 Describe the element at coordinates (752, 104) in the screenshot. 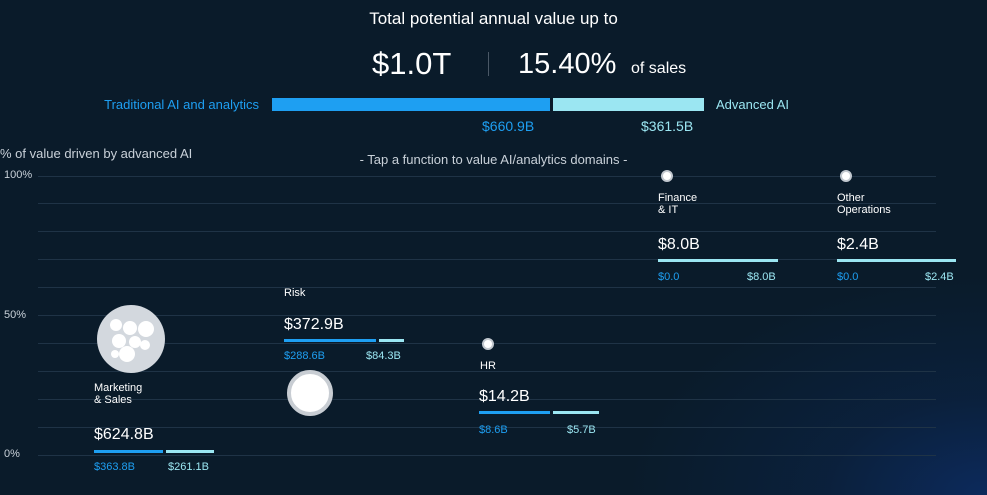

I see `legend-advanced: Advanced AI` at that location.